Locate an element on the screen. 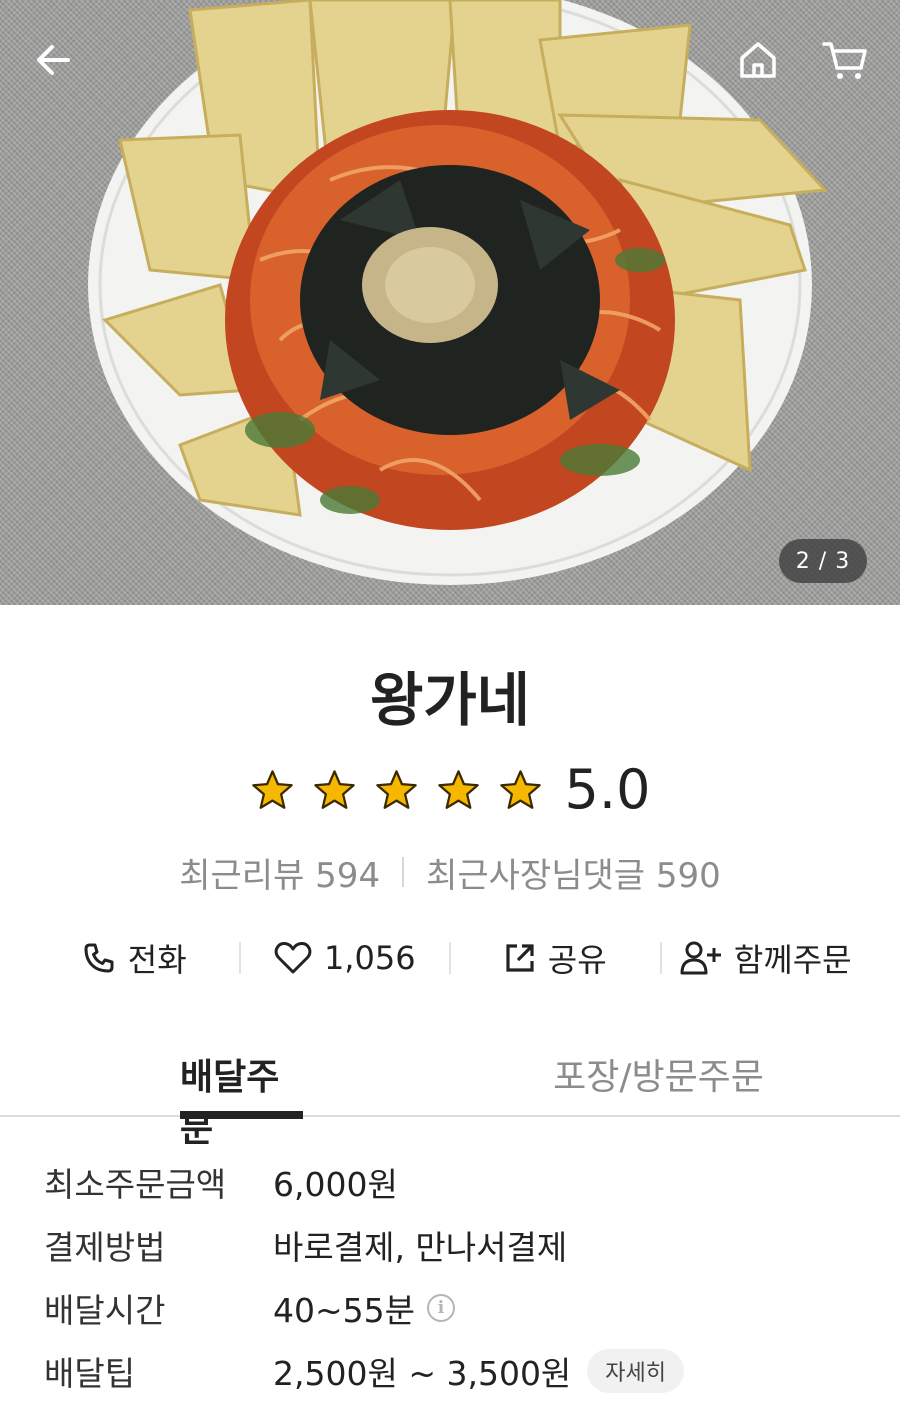  star-rating is located at coordinates (396, 790).